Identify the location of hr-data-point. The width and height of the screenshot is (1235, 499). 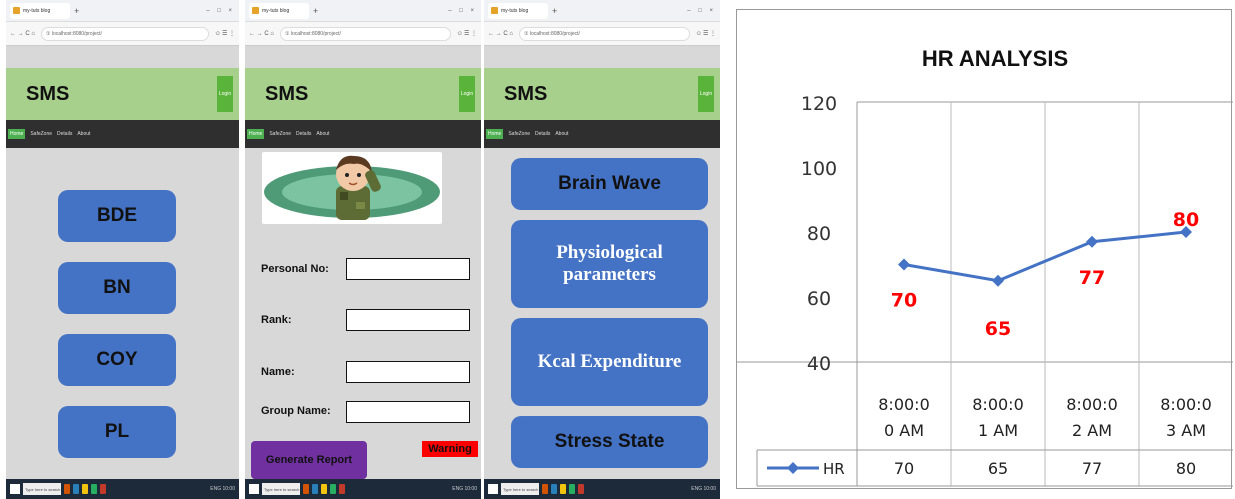
(1092, 241).